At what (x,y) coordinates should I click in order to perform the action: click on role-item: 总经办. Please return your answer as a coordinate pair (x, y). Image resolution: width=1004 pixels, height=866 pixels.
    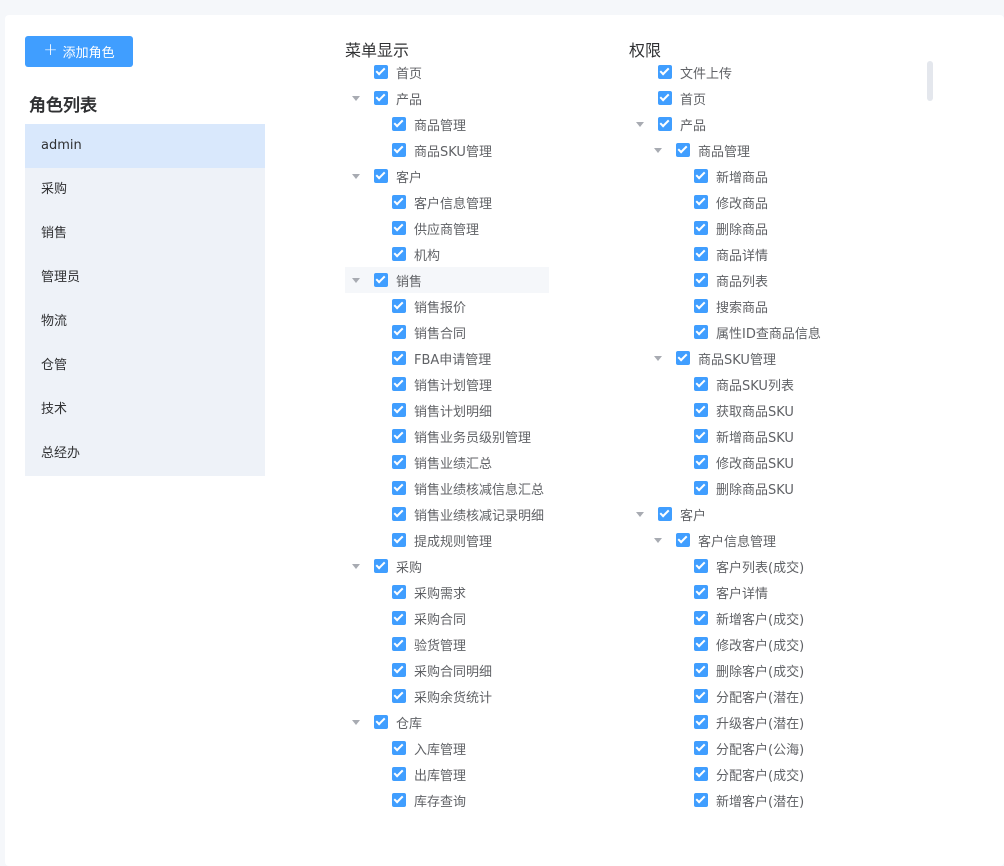
    Looking at the image, I should click on (145, 454).